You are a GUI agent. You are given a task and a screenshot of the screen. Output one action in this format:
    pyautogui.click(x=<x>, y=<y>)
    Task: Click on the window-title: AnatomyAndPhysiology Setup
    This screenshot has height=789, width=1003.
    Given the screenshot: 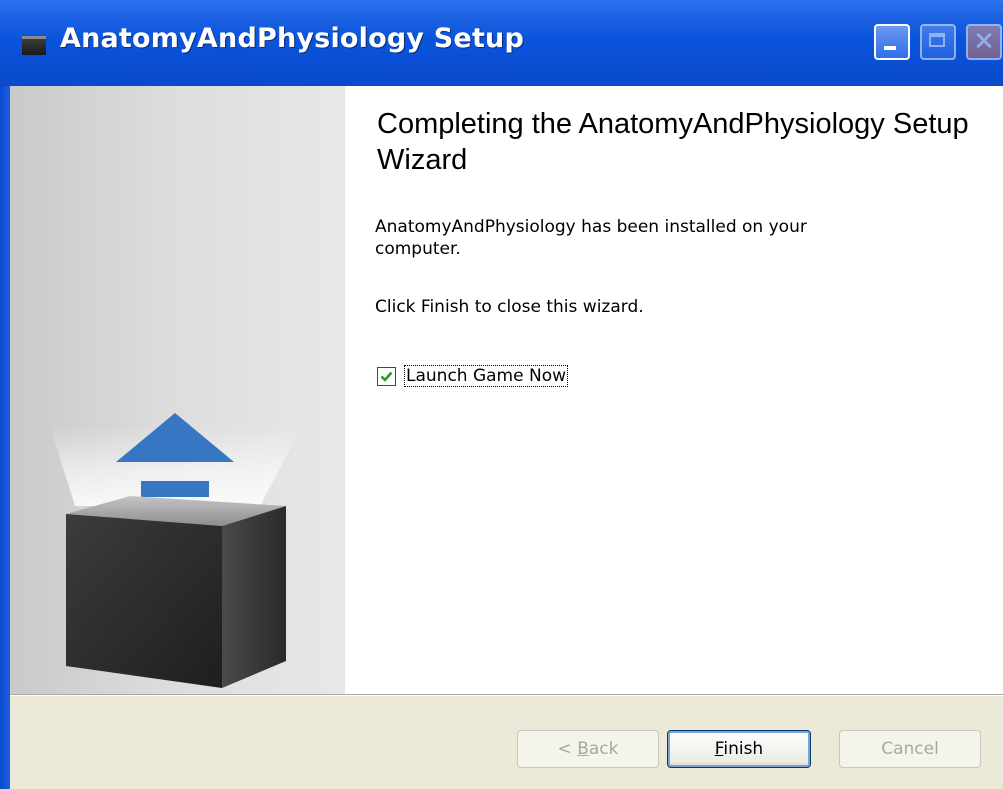 What is the action you would take?
    pyautogui.click(x=292, y=38)
    